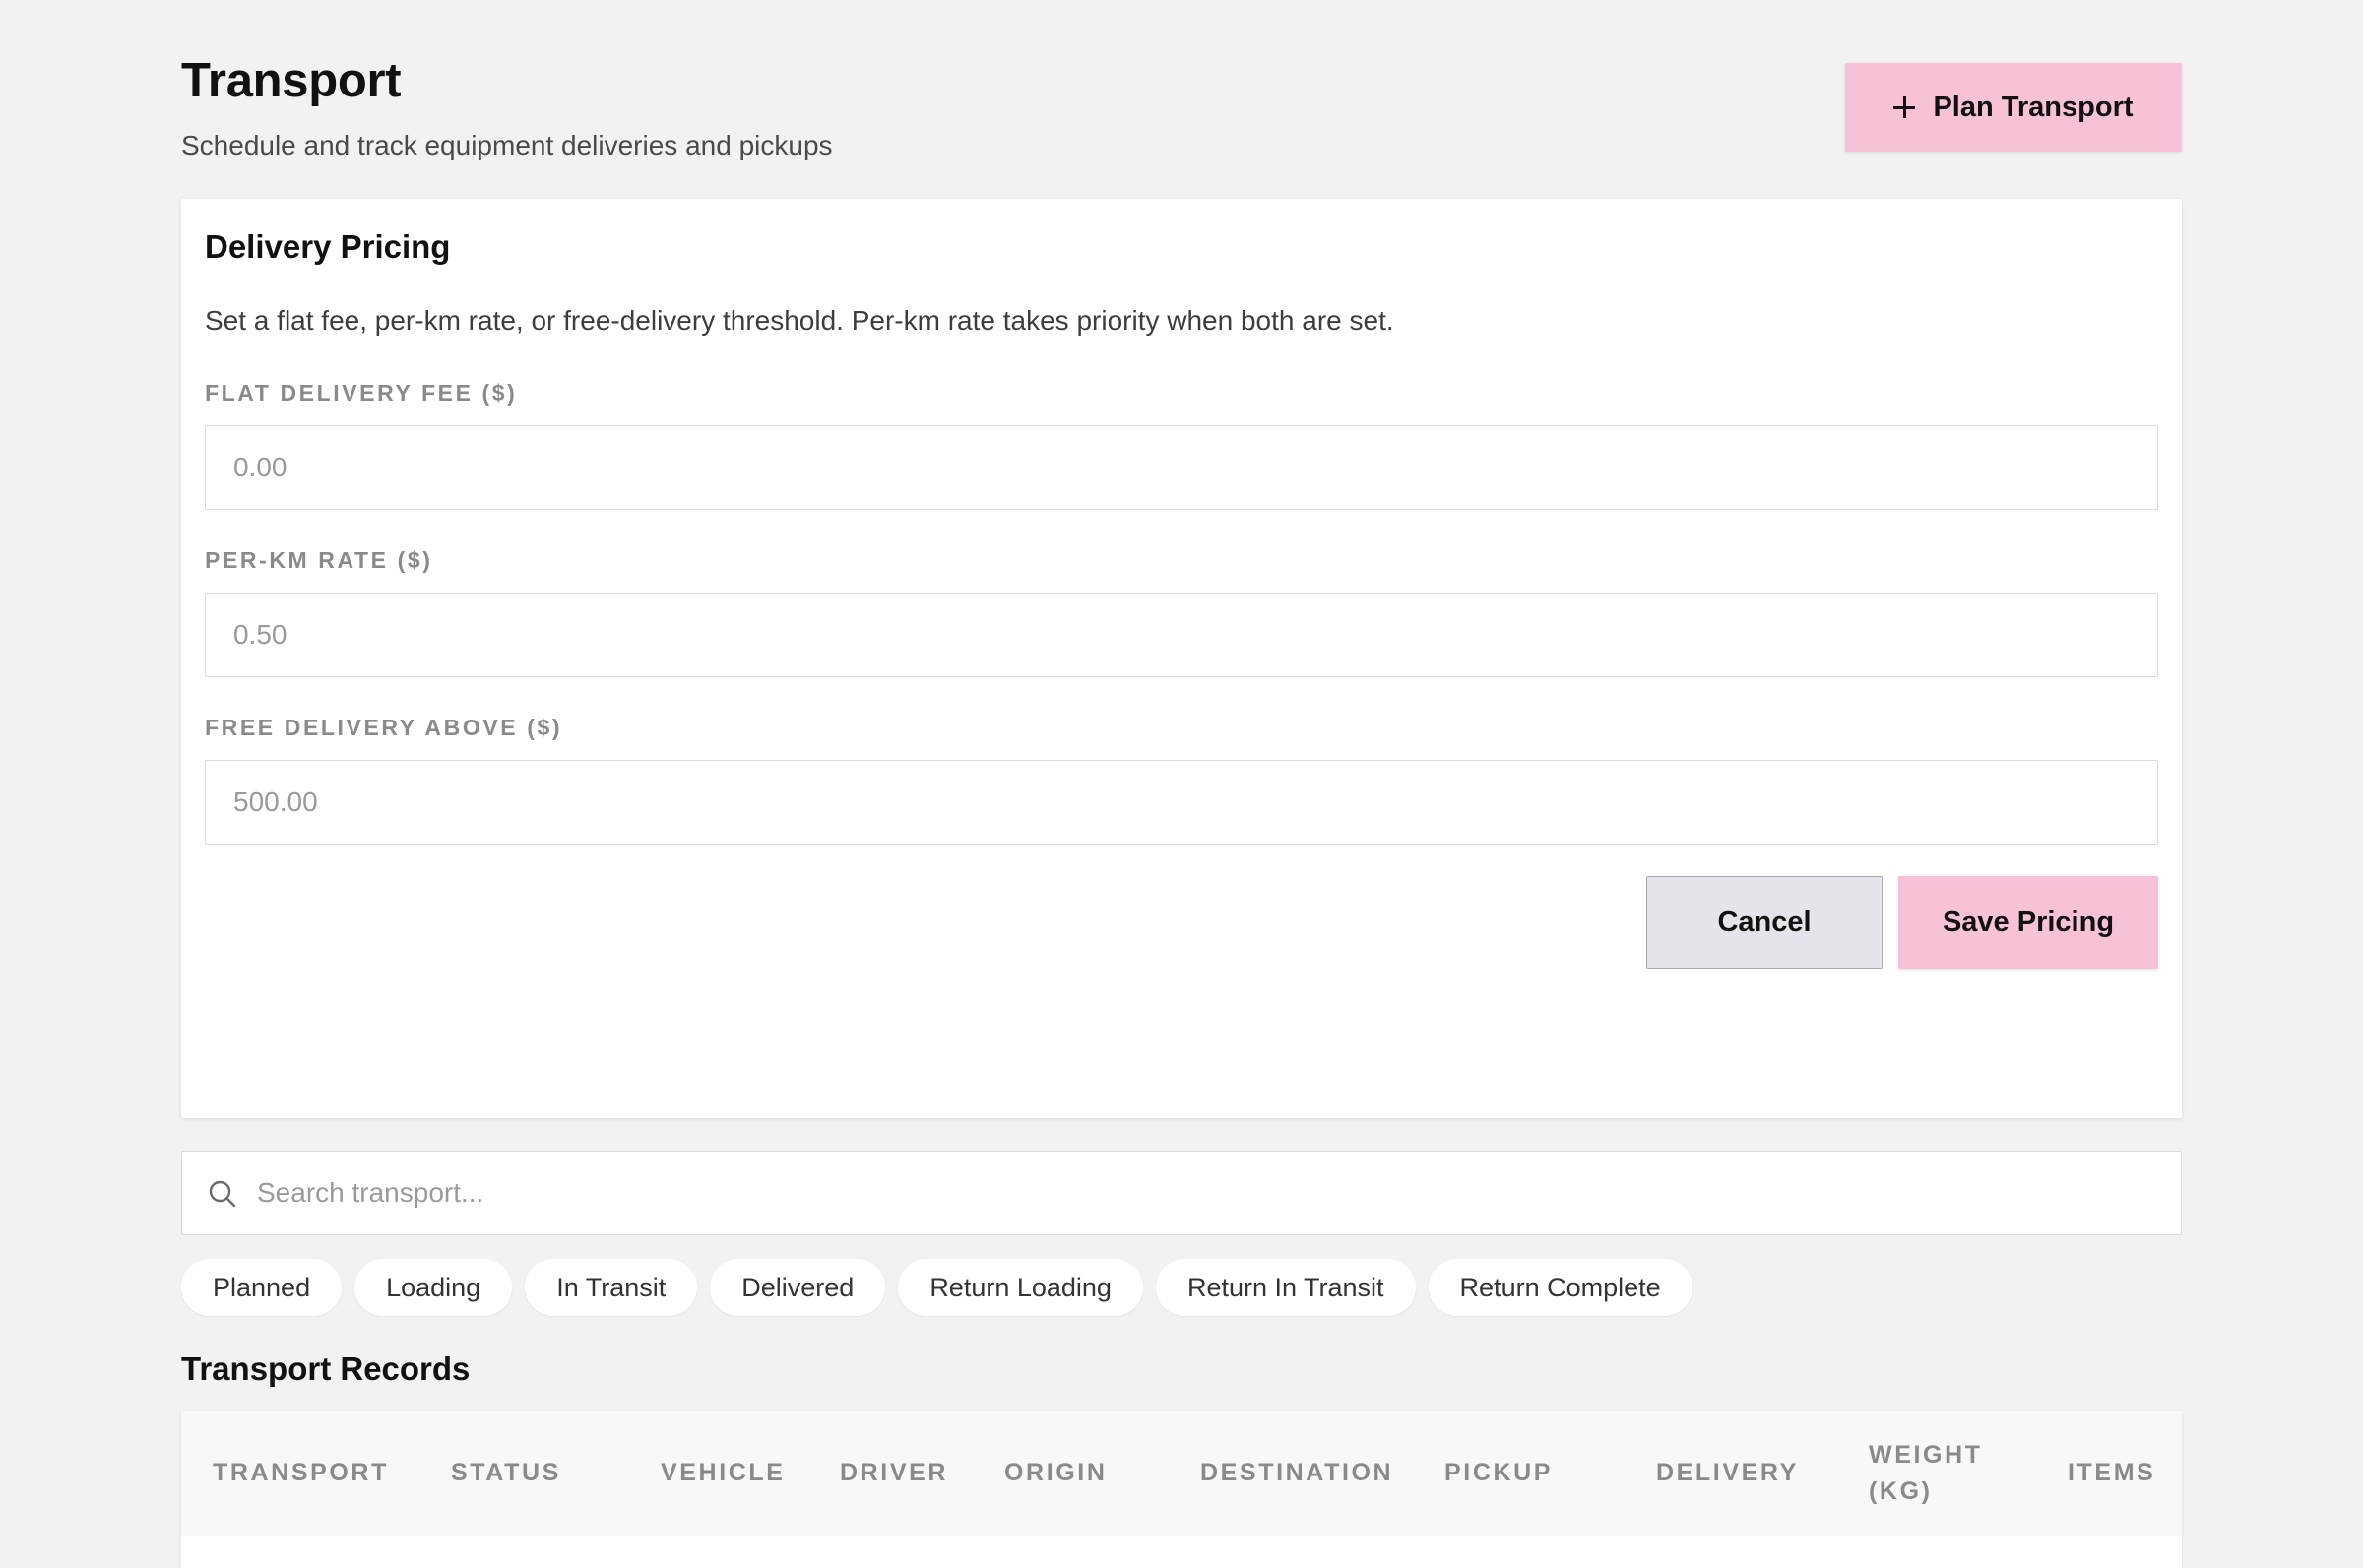 The width and height of the screenshot is (2363, 1568). Describe the element at coordinates (384, 727) in the screenshot. I see `free-delivery-above-label: FREE DELIVERY ABOVE ($)` at that location.